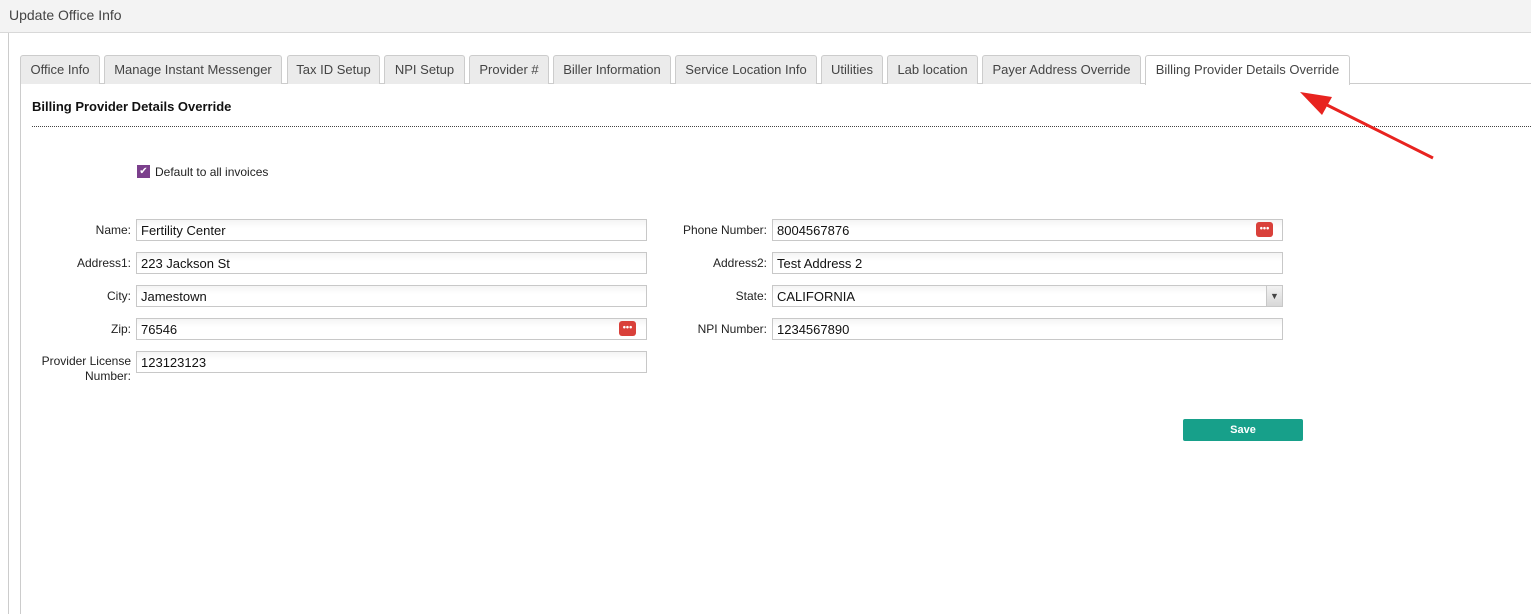 The width and height of the screenshot is (1531, 614). I want to click on save-button: Save, so click(1243, 430).